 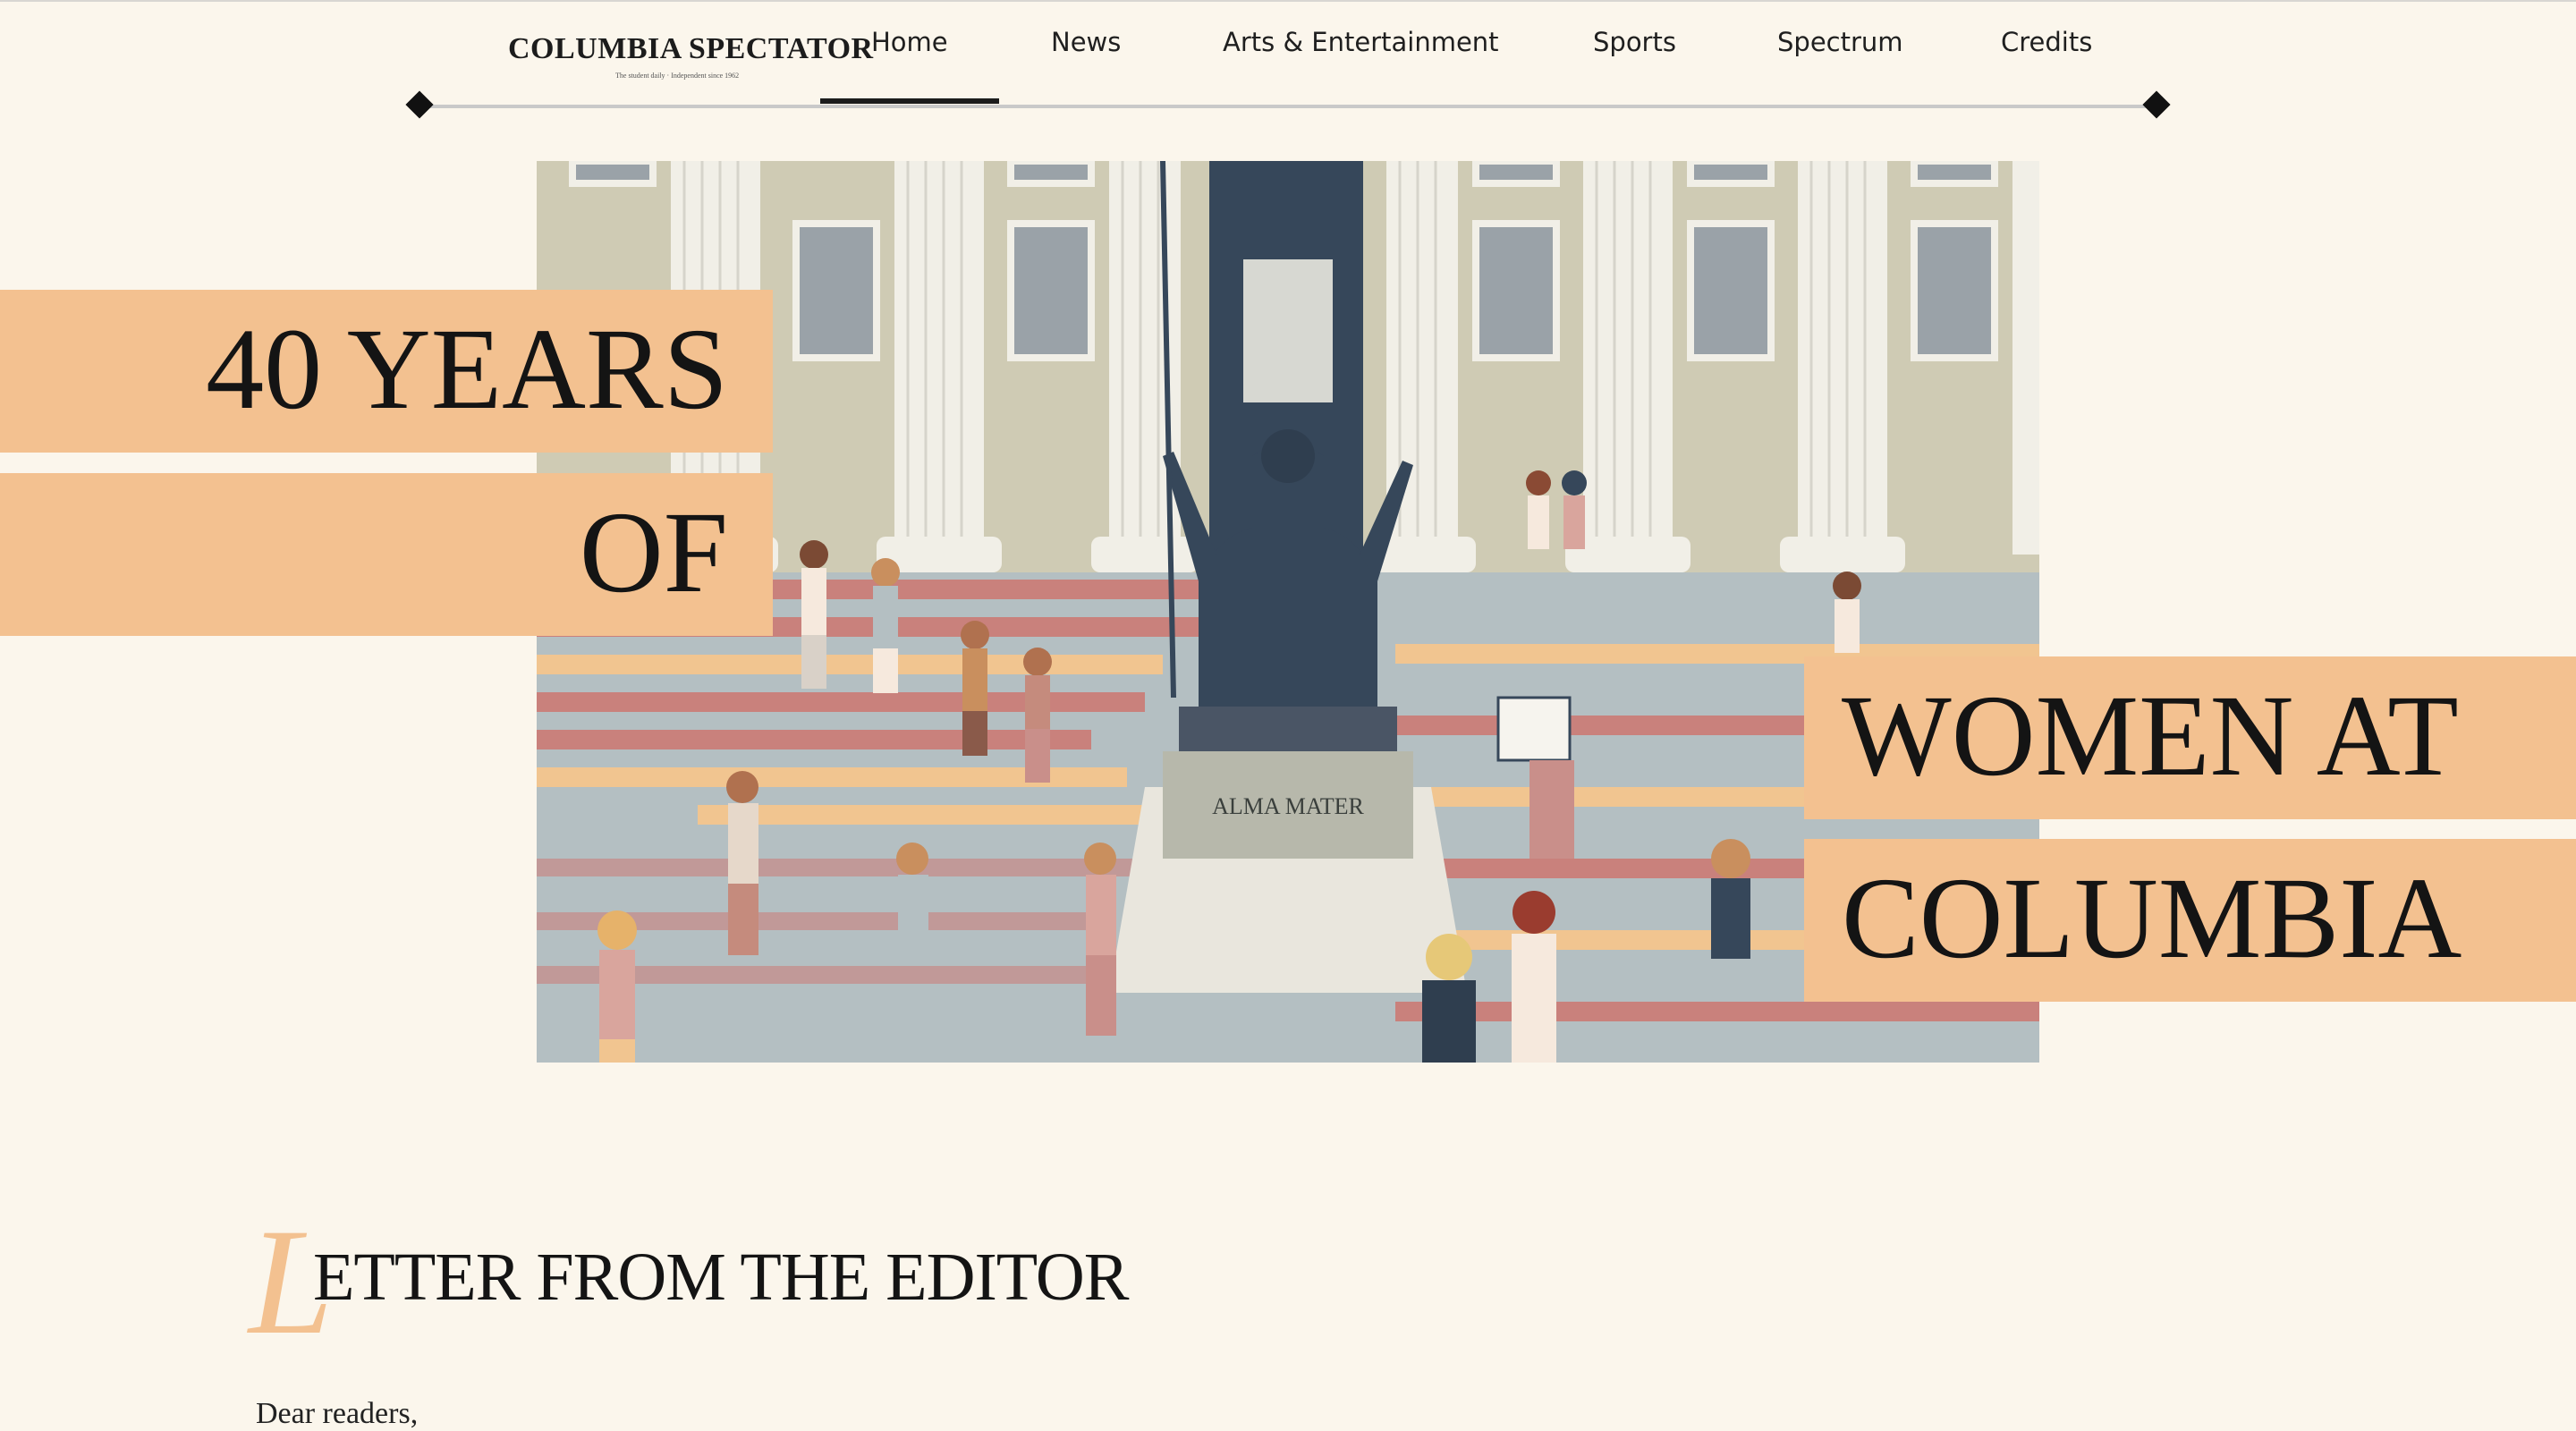 I want to click on hero-title-banner-1: 40 YEARS, so click(x=386, y=372).